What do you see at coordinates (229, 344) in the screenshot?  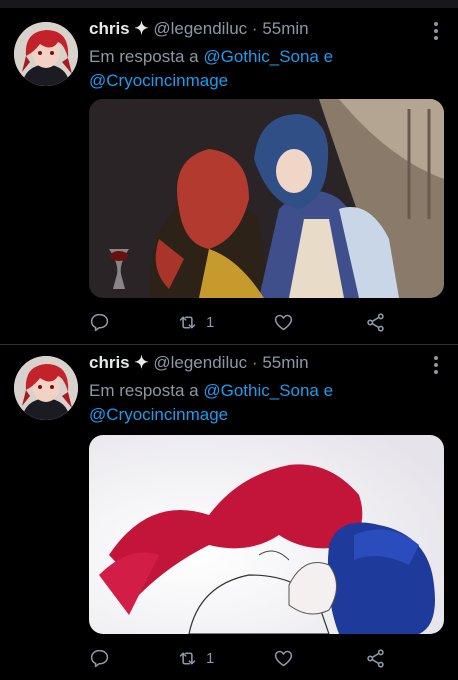 I see `tweet-divider` at bounding box center [229, 344].